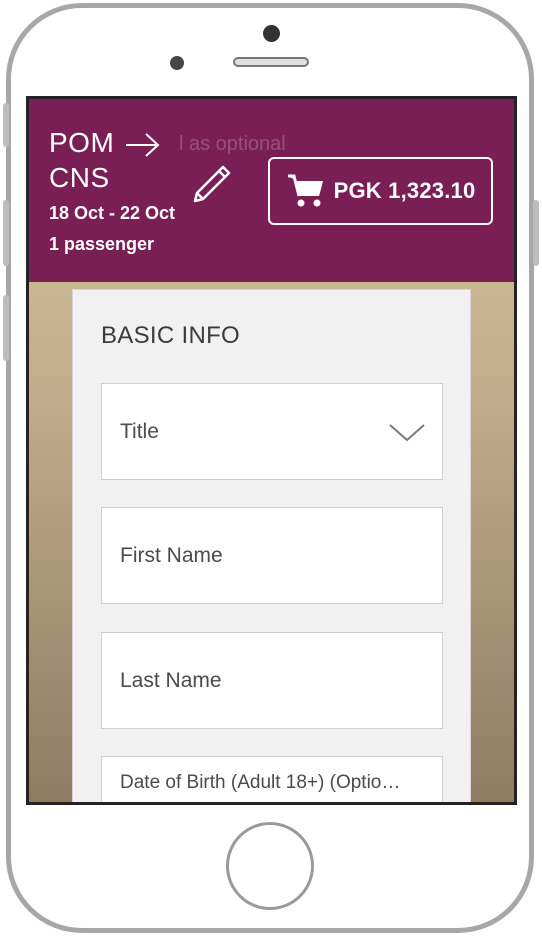 Image resolution: width=542 pixels, height=939 pixels. I want to click on home-button, so click(270, 866).